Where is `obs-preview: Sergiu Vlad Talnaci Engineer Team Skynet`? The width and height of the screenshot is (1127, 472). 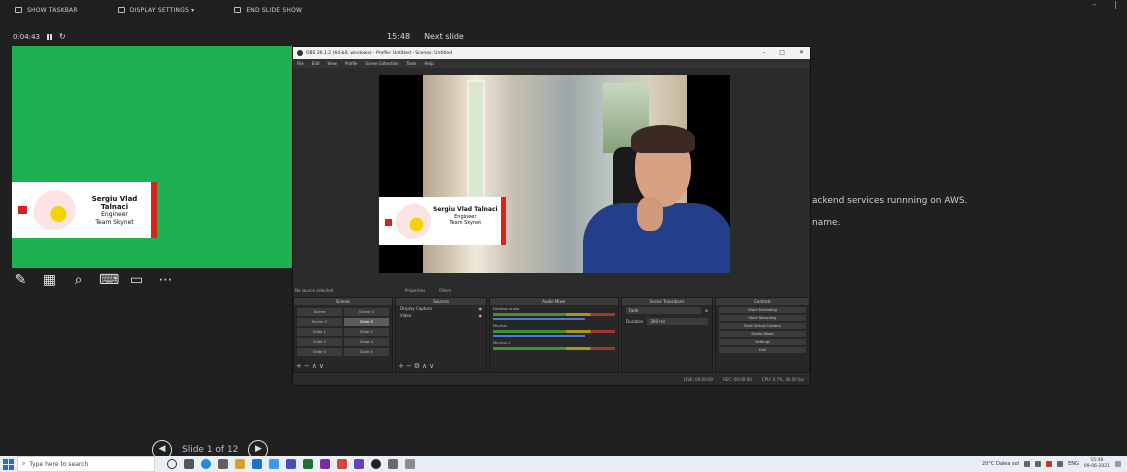
obs-preview: Sergiu Vlad Talnaci Engineer Team Skynet is located at coordinates (554, 174).